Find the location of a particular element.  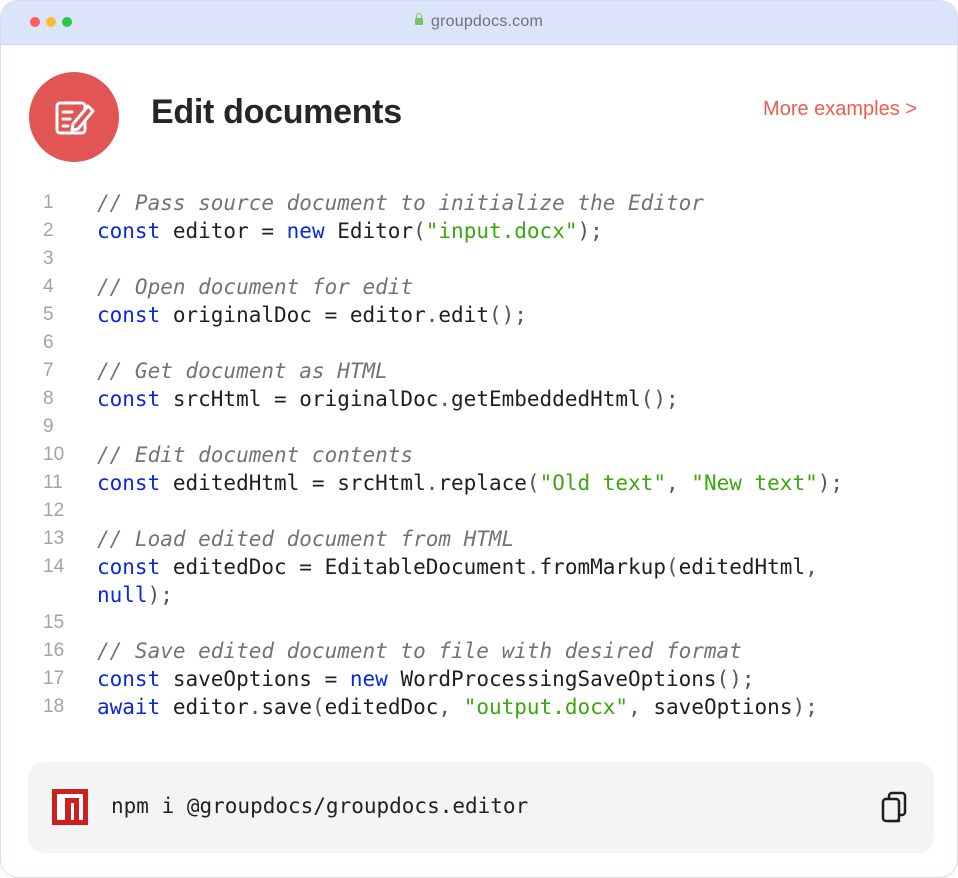

code-text: // Load edited document from HTML is located at coordinates (305, 539).